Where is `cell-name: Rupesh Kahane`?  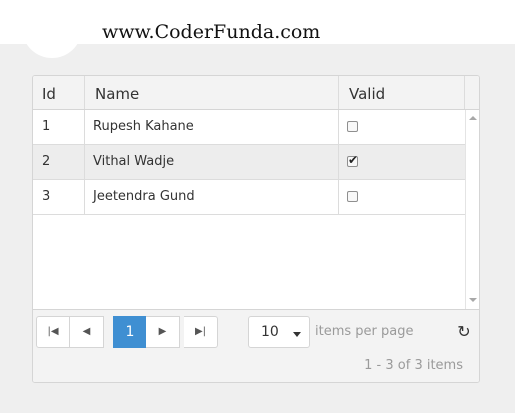 cell-name: Rupesh Kahane is located at coordinates (212, 127).